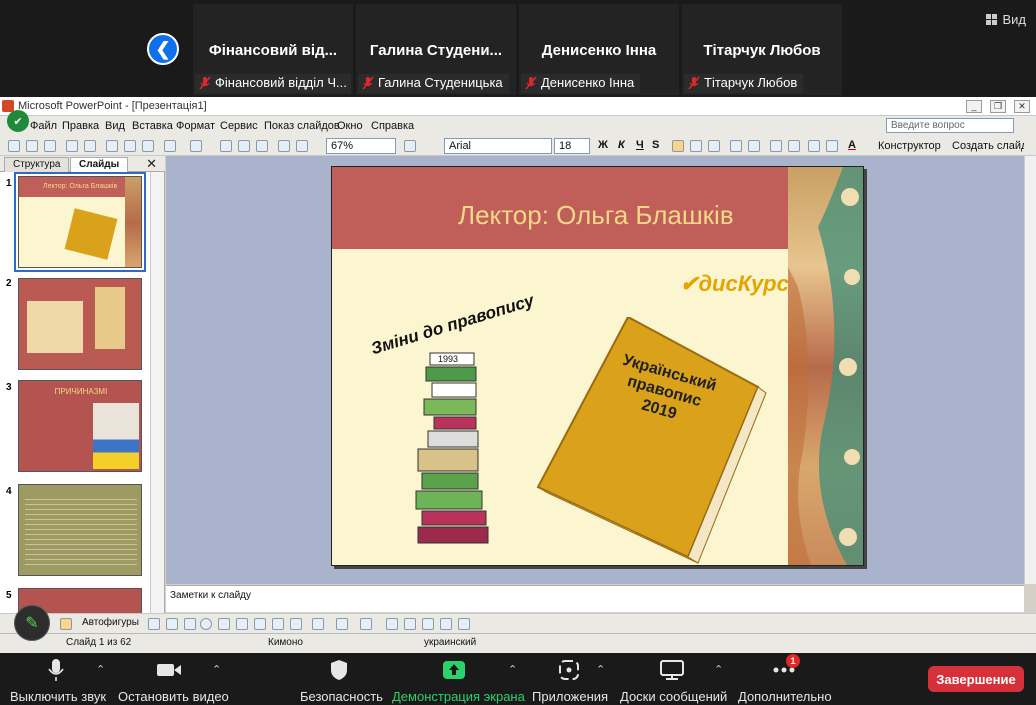 The height and width of the screenshot is (705, 1036). Describe the element at coordinates (976, 679) in the screenshot. I see `end-meeting-button: Завершение` at that location.